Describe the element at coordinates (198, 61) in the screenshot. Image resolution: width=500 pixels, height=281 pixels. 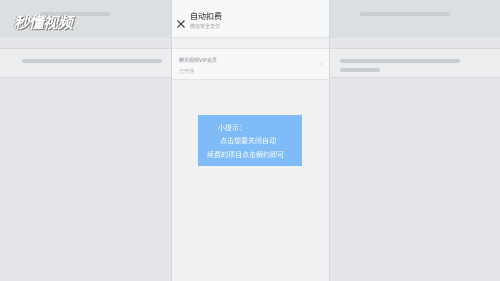
I see `list-item-name: 腾讯视频VIP会员` at that location.